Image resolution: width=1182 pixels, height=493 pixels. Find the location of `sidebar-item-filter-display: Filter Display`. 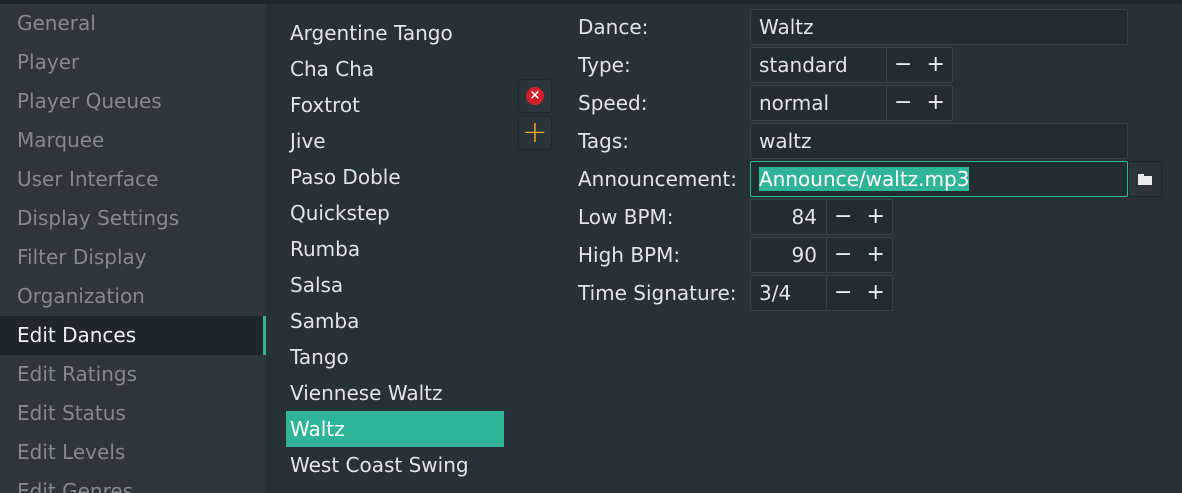

sidebar-item-filter-display: Filter Display is located at coordinates (133, 257).